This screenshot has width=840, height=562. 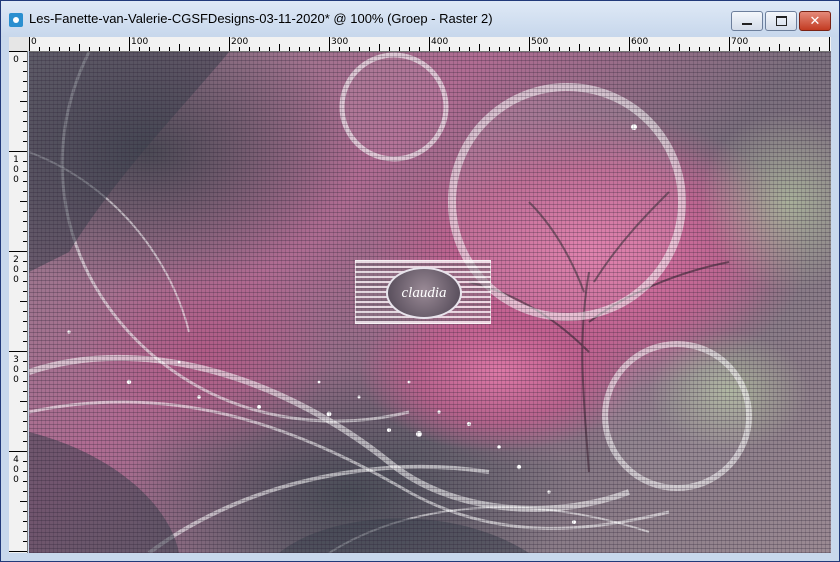 I want to click on ruler-ticks, so click(x=429, y=44).